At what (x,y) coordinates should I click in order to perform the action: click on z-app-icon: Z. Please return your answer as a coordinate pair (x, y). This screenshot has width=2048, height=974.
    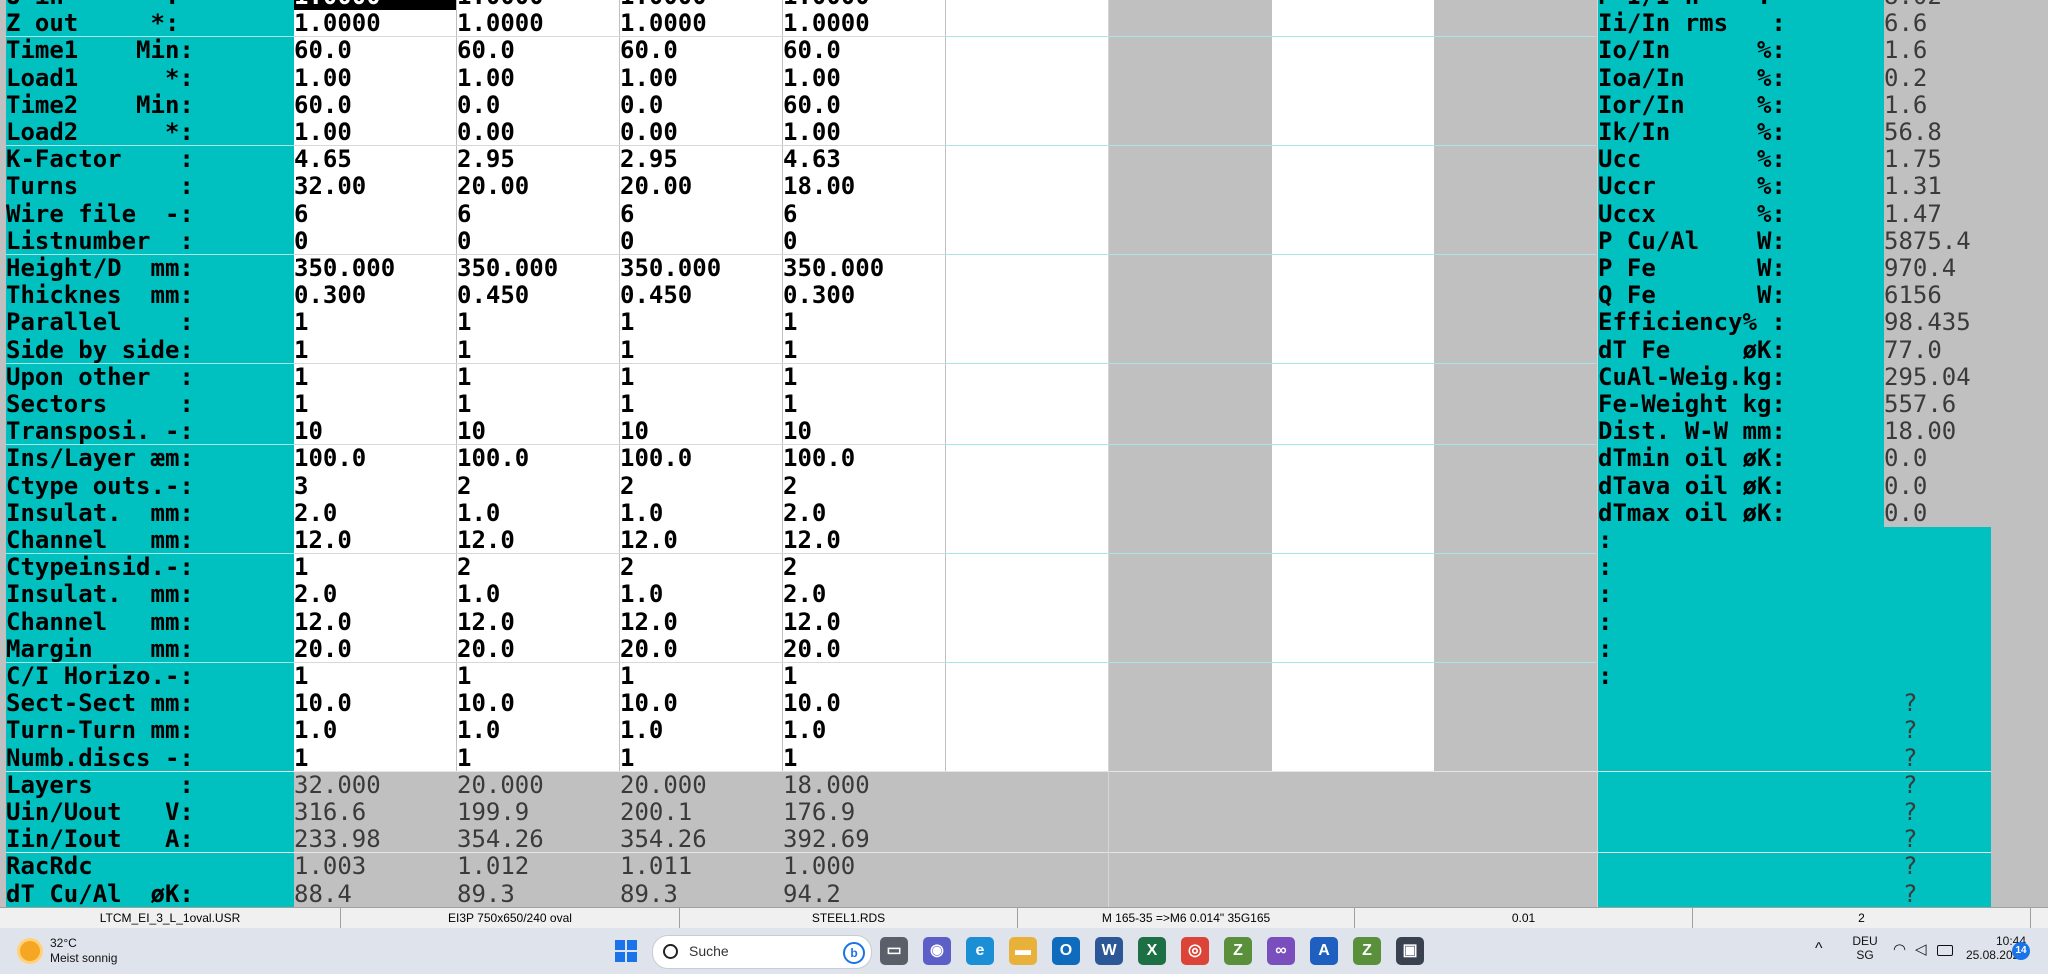
    Looking at the image, I should click on (1238, 951).